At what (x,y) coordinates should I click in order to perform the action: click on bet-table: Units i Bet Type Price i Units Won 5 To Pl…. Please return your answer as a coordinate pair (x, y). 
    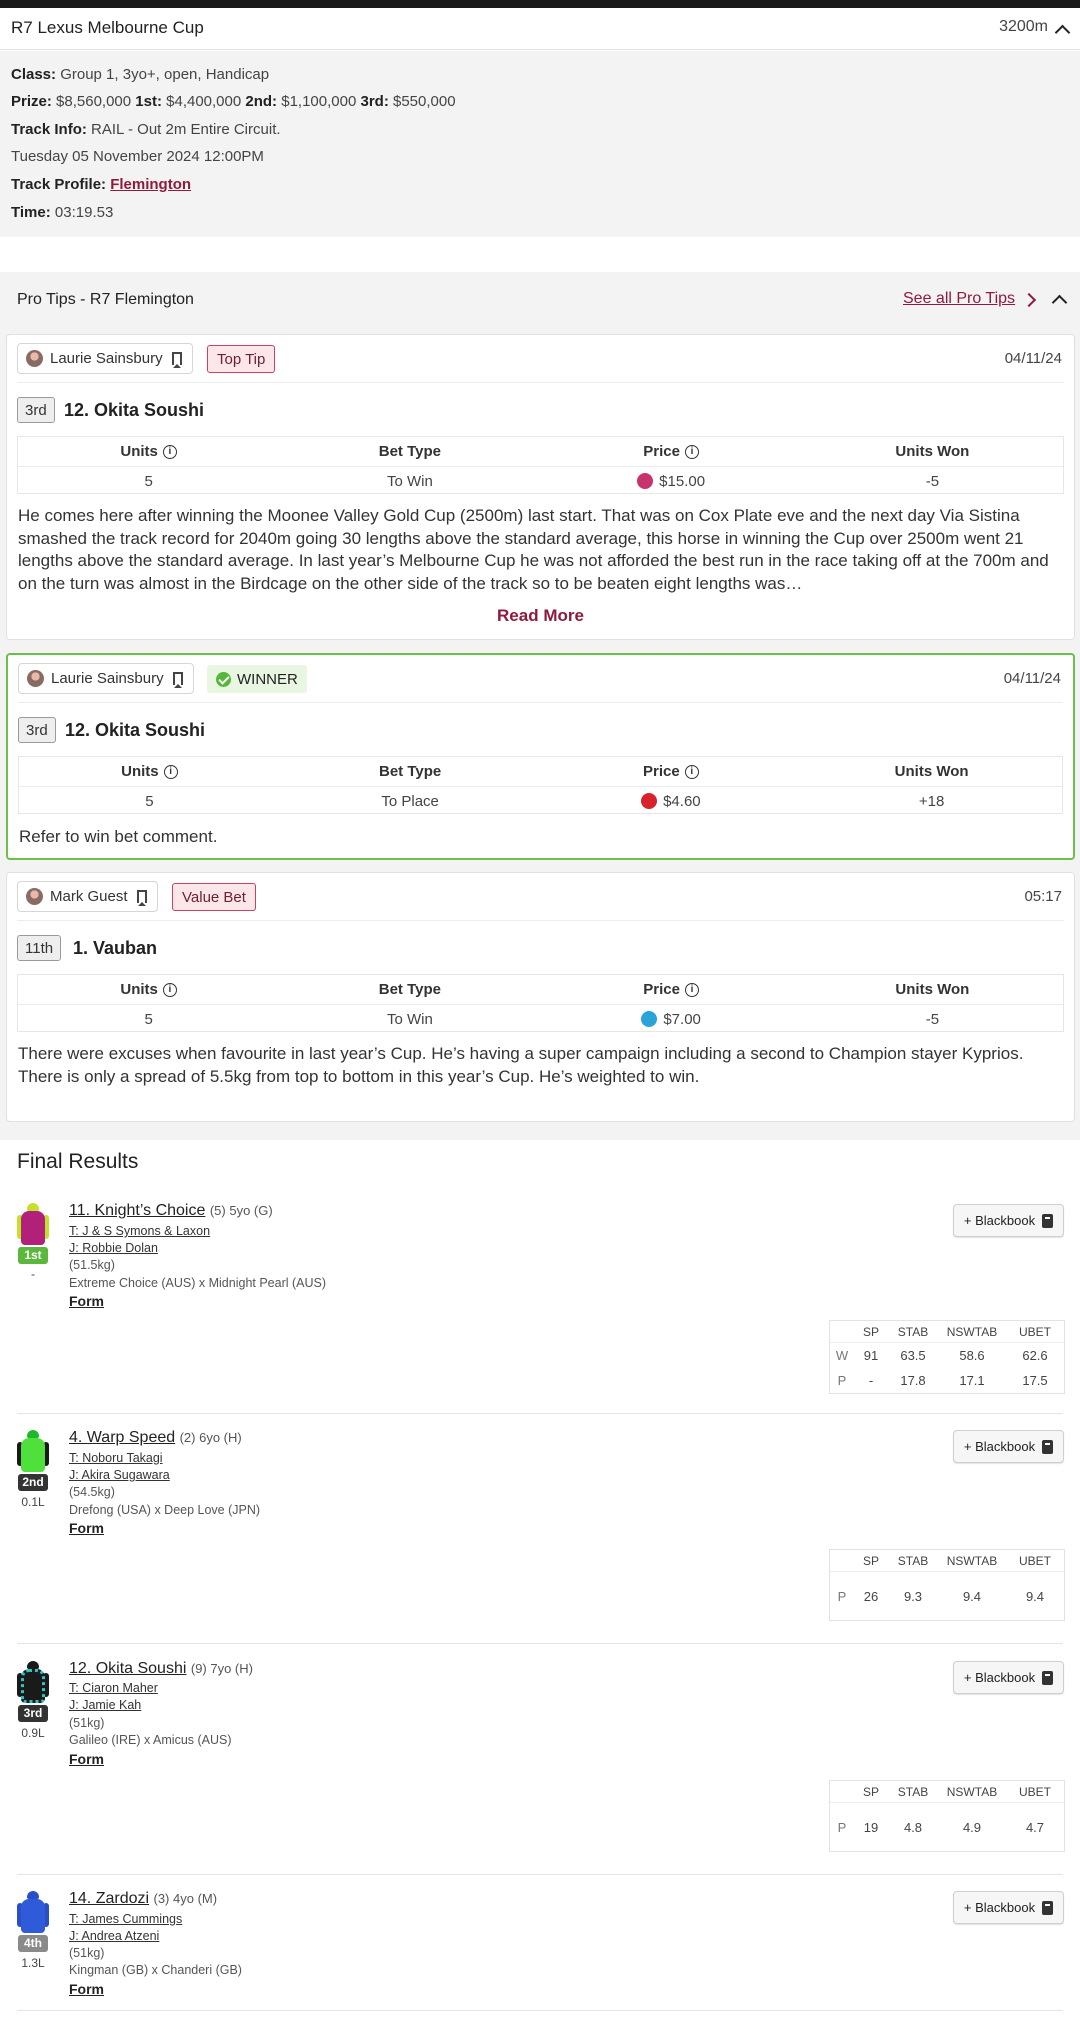
    Looking at the image, I should click on (540, 785).